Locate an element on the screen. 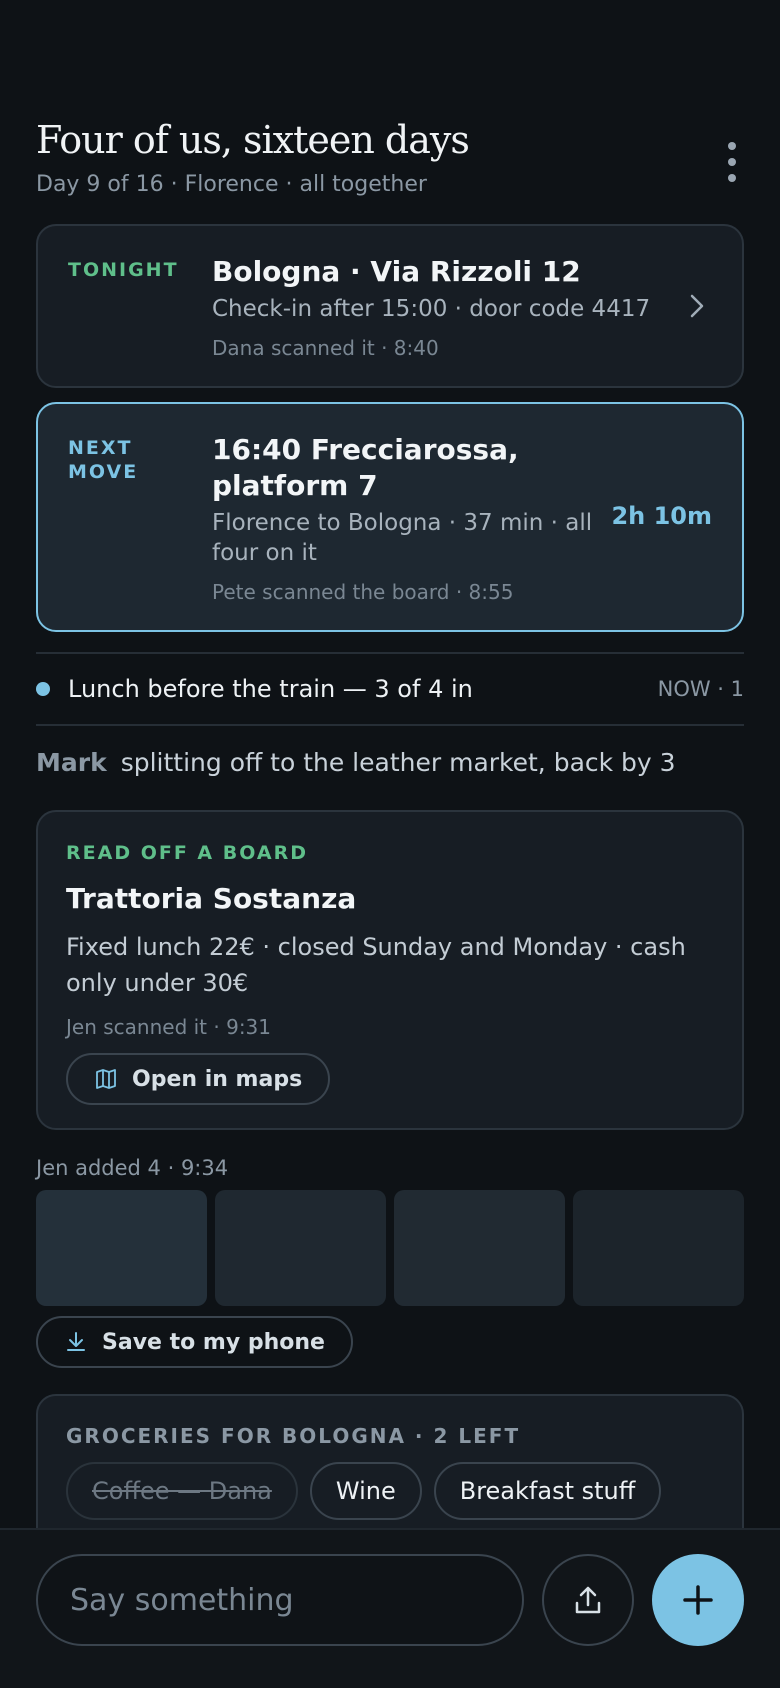  message-author: Mark is located at coordinates (71, 762).